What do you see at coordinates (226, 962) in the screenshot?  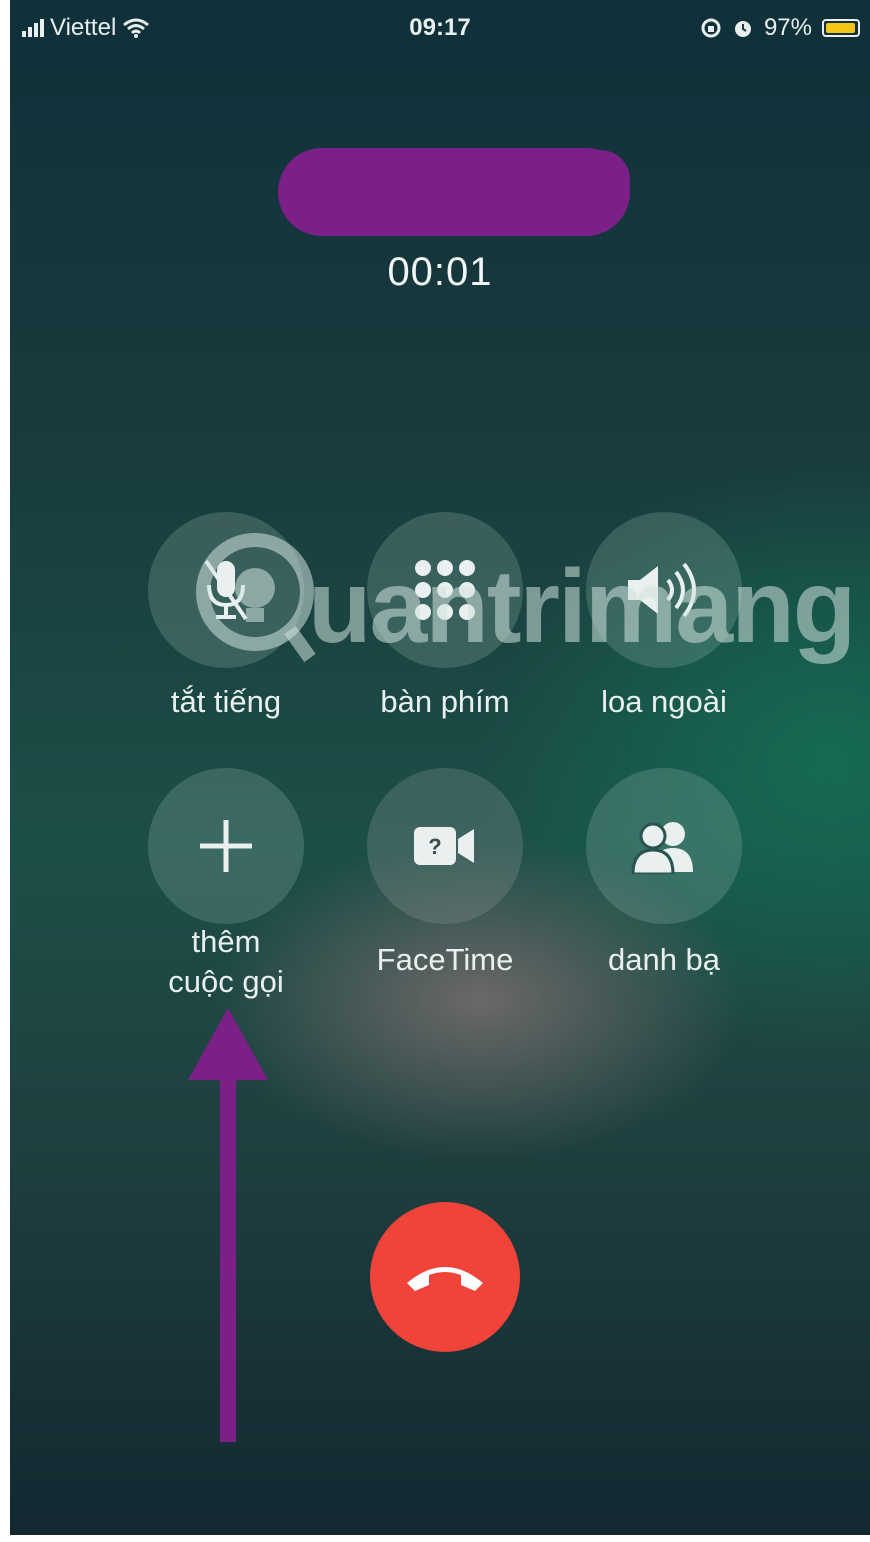 I see `add-call-label: thêm cuộc gọi` at bounding box center [226, 962].